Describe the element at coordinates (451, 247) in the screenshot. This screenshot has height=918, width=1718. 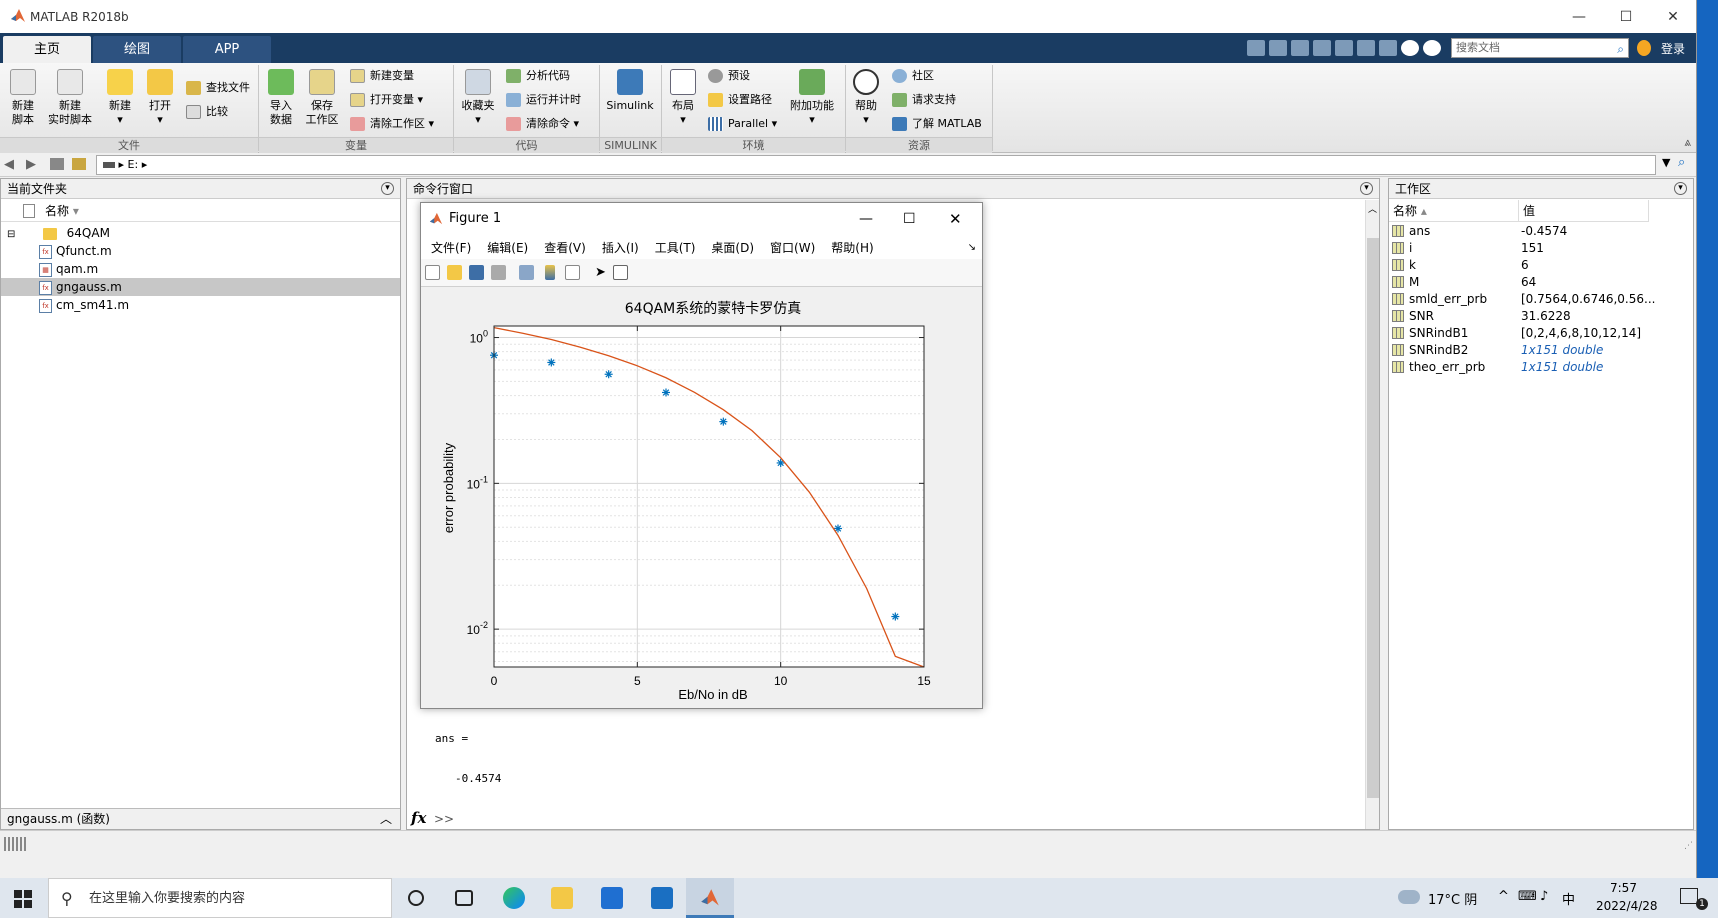
I see `menu-file: 文件(F)` at that location.